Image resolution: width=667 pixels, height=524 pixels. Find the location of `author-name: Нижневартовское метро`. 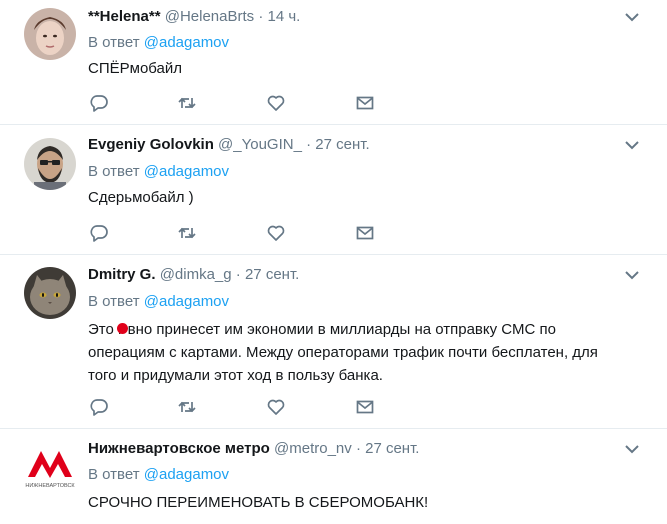

author-name: Нижневартовское метро is located at coordinates (179, 448).